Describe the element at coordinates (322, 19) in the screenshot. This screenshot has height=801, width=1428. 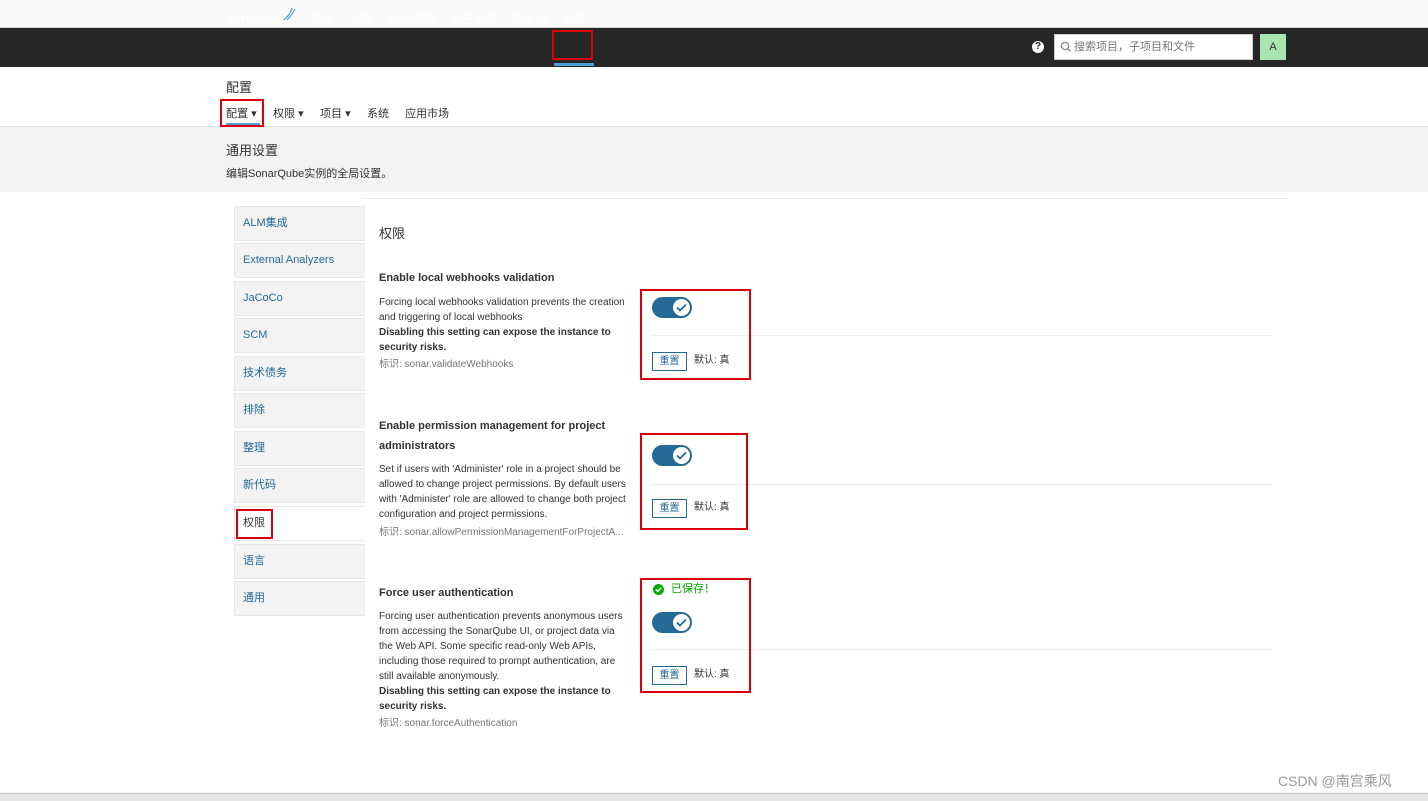
I see `nav-projects: 项目` at that location.